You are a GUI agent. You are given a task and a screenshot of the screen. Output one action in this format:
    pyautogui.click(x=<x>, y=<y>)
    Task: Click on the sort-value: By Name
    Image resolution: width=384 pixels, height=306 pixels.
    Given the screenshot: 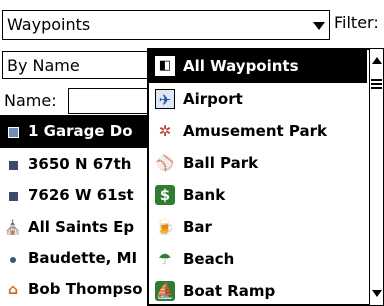 What is the action you would take?
    pyautogui.click(x=43, y=65)
    